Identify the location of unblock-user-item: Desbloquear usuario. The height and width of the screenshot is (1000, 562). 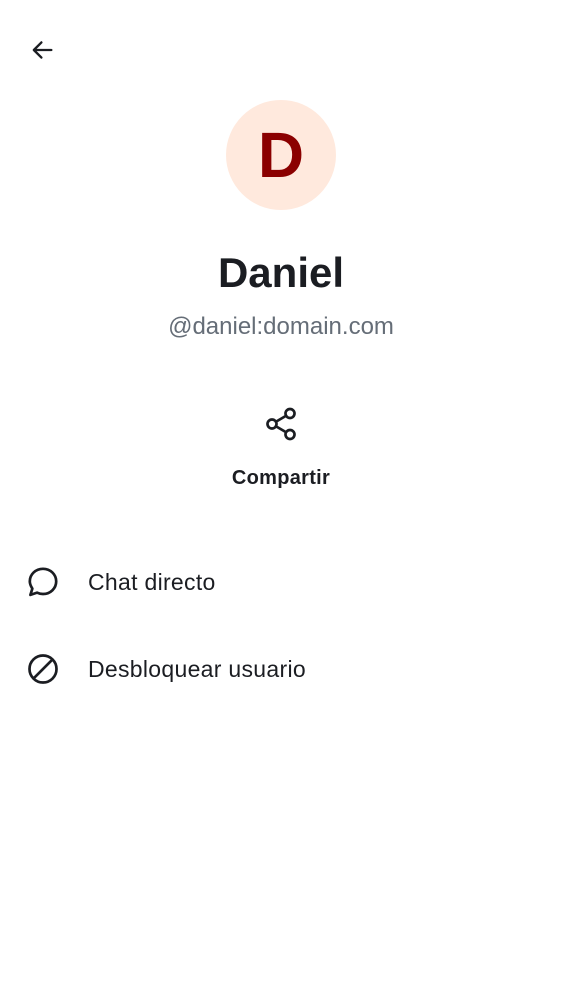
(281, 669).